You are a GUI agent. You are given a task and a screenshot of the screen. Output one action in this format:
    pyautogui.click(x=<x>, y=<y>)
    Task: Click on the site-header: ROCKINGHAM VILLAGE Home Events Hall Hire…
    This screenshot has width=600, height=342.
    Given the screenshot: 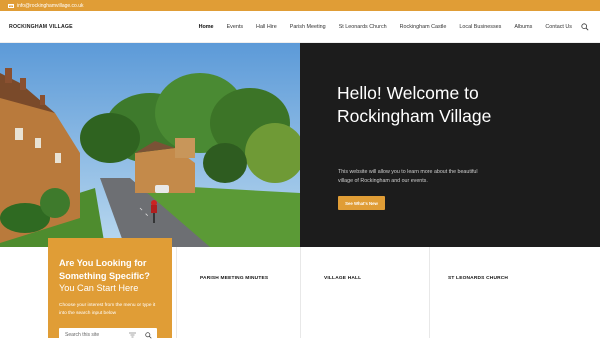 What is the action you would take?
    pyautogui.click(x=300, y=27)
    